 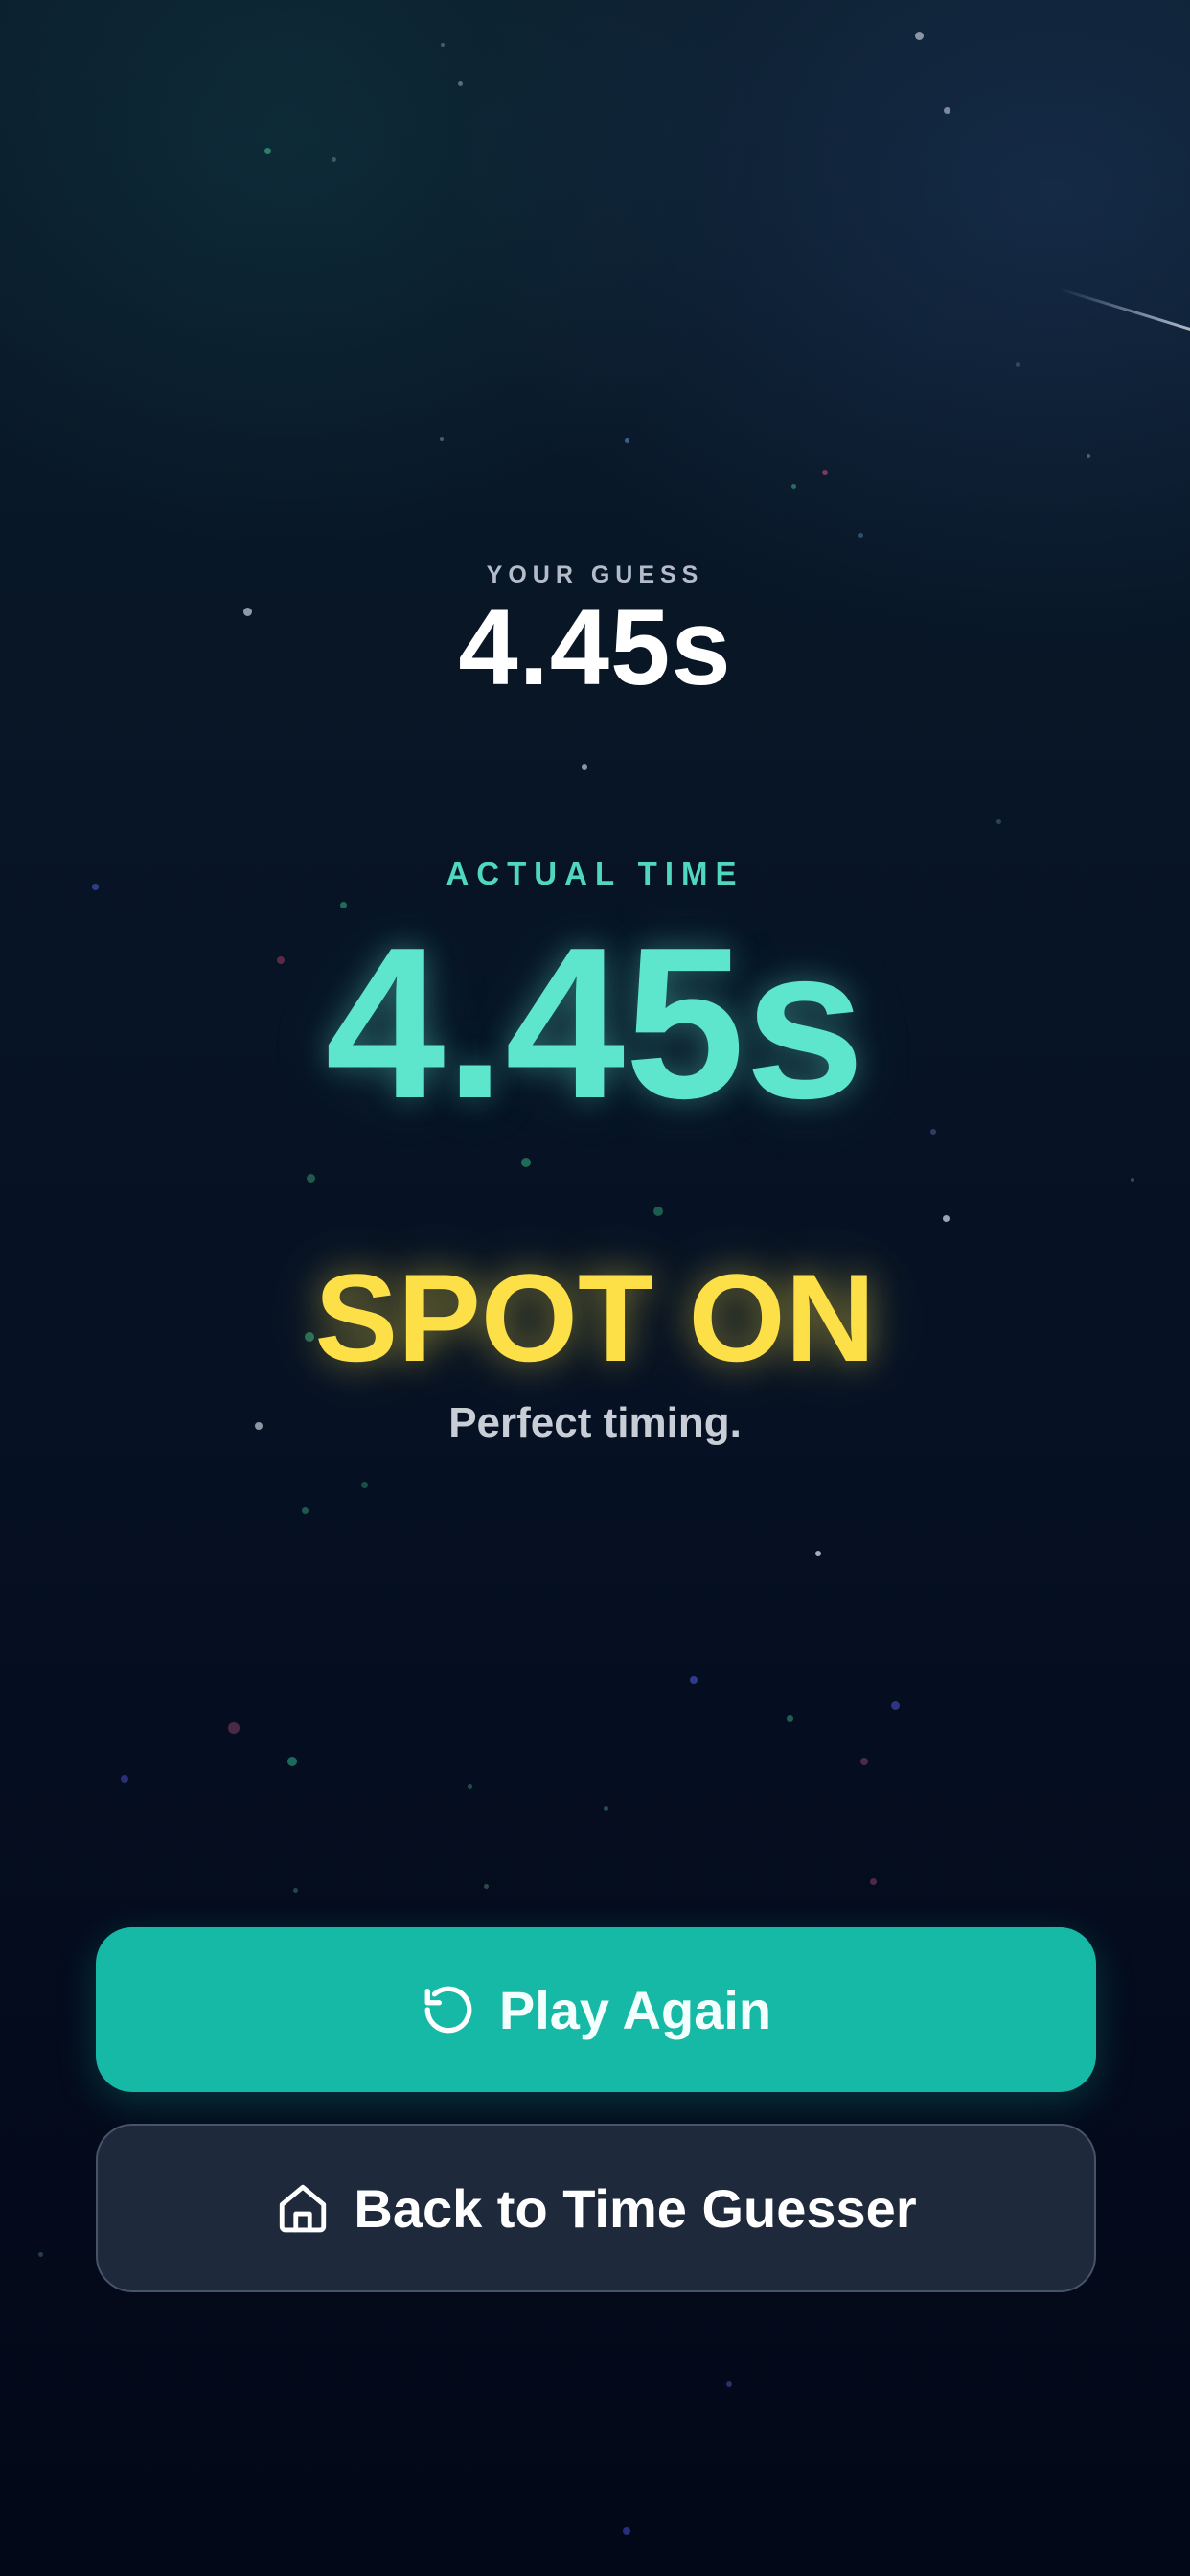 What do you see at coordinates (303, 2208) in the screenshot?
I see `home-icon` at bounding box center [303, 2208].